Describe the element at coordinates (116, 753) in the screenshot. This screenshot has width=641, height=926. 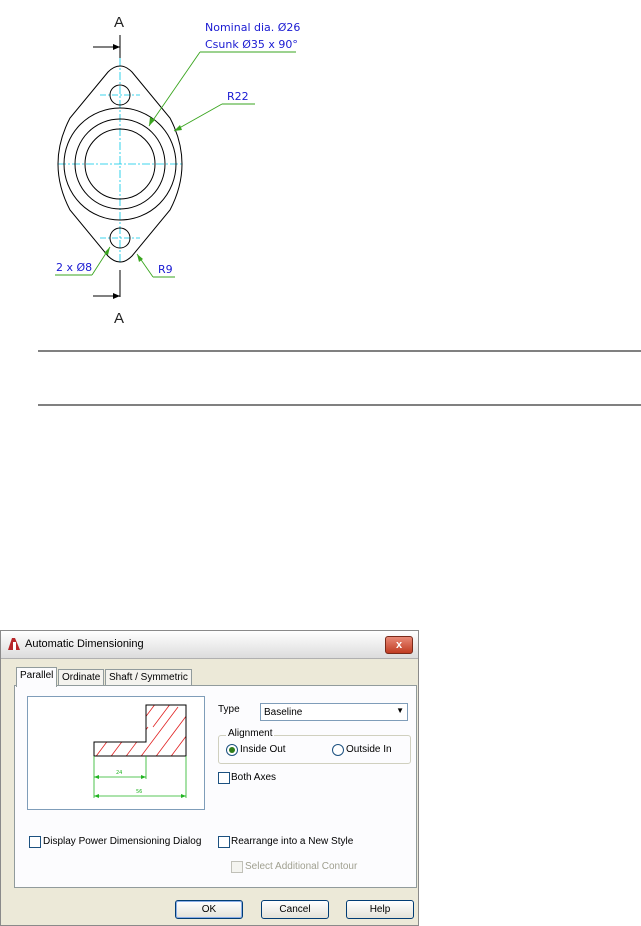
I see `dimension-preview: 24 56` at that location.